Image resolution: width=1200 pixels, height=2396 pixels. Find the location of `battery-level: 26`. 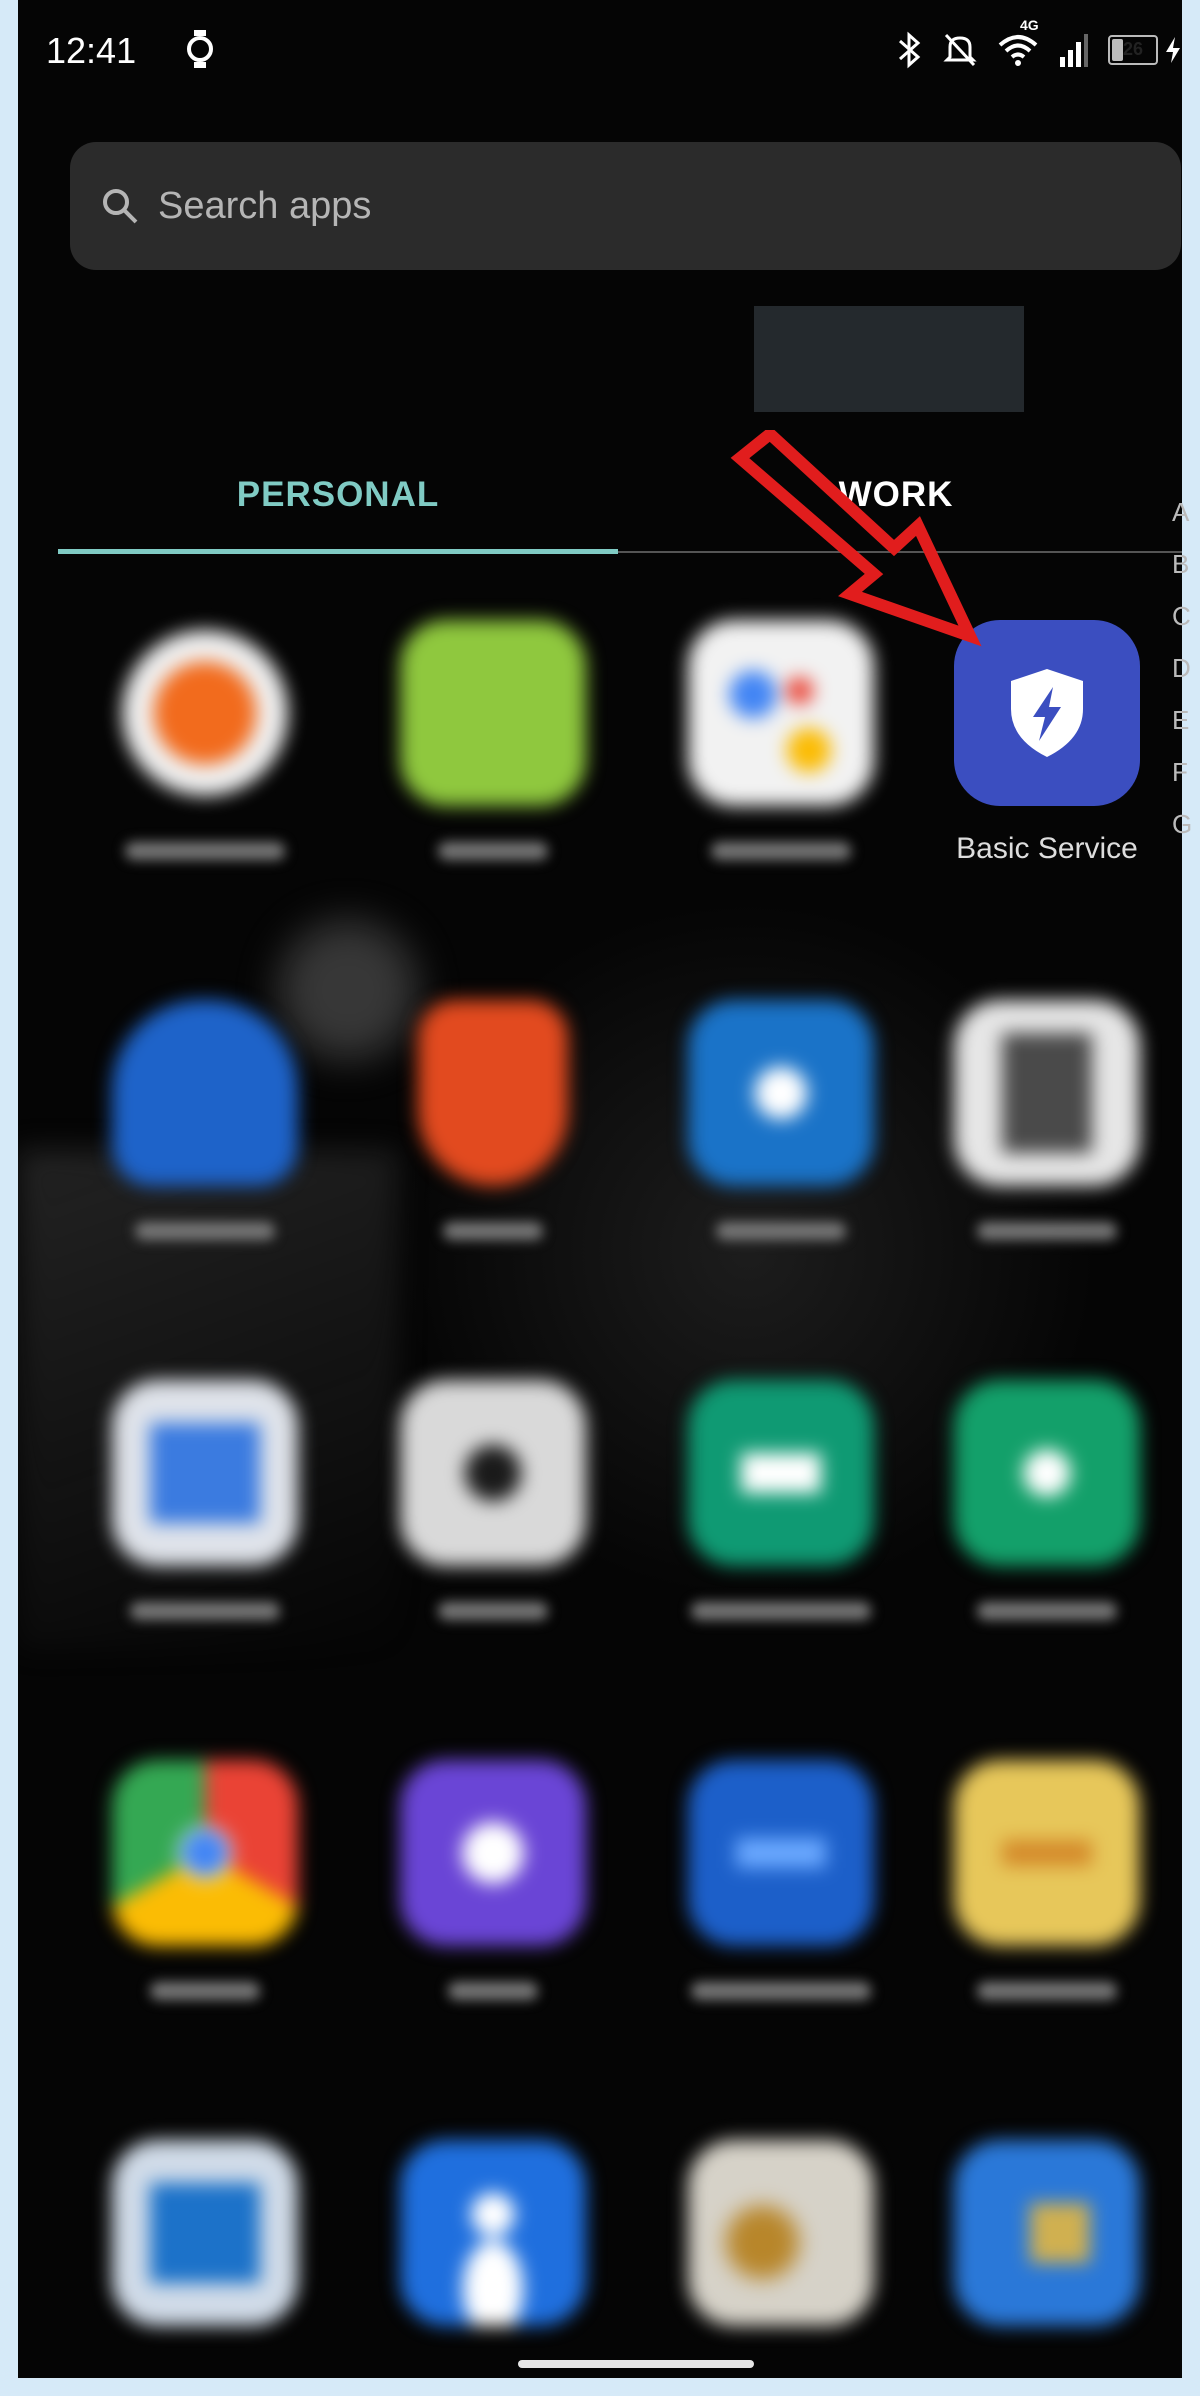

battery-level: 26 is located at coordinates (1133, 49).